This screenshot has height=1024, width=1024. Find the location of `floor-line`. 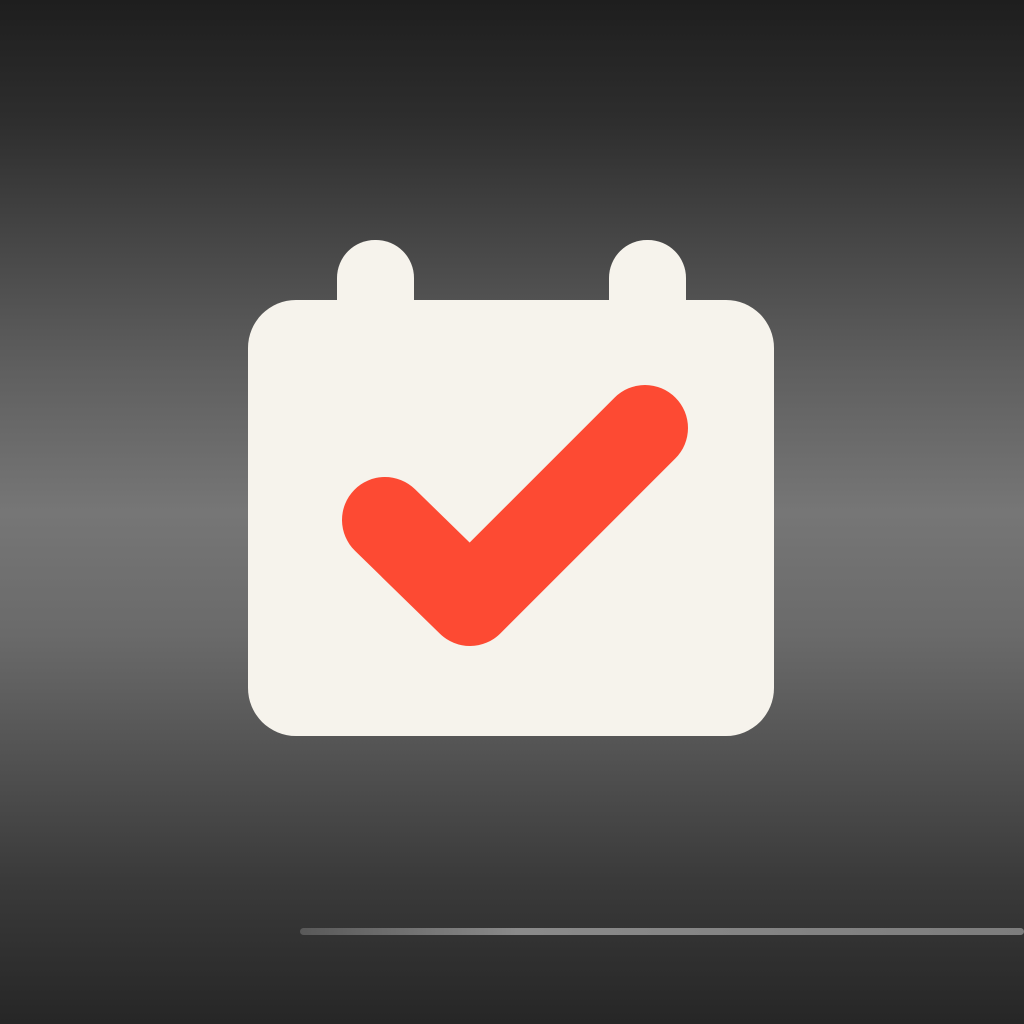

floor-line is located at coordinates (662, 931).